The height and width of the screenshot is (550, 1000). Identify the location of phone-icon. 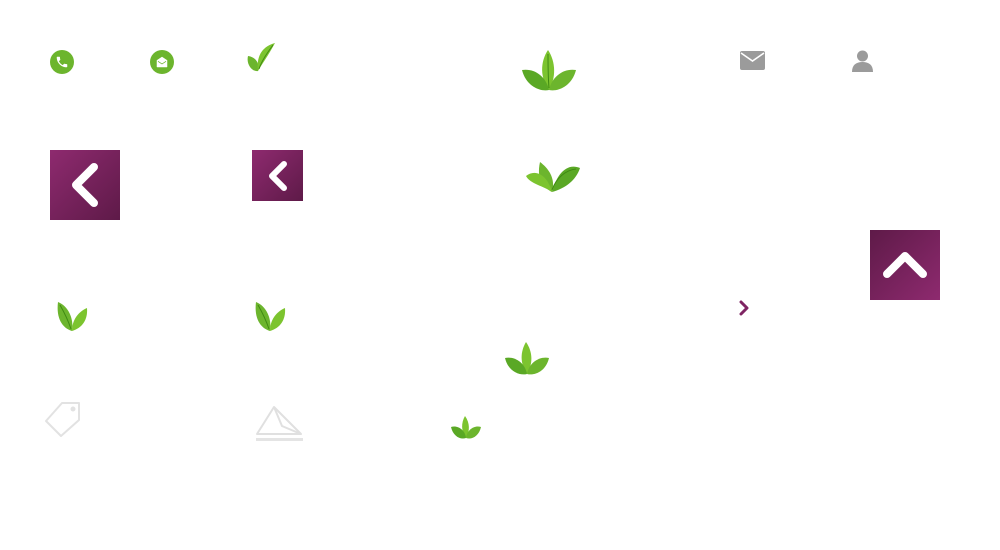
(62, 62).